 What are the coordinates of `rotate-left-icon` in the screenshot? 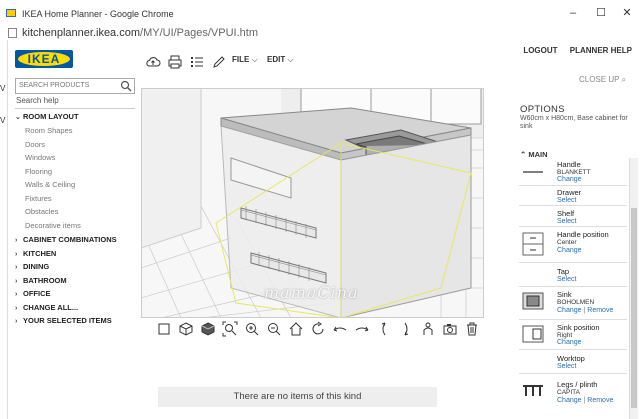 It's located at (384, 329).